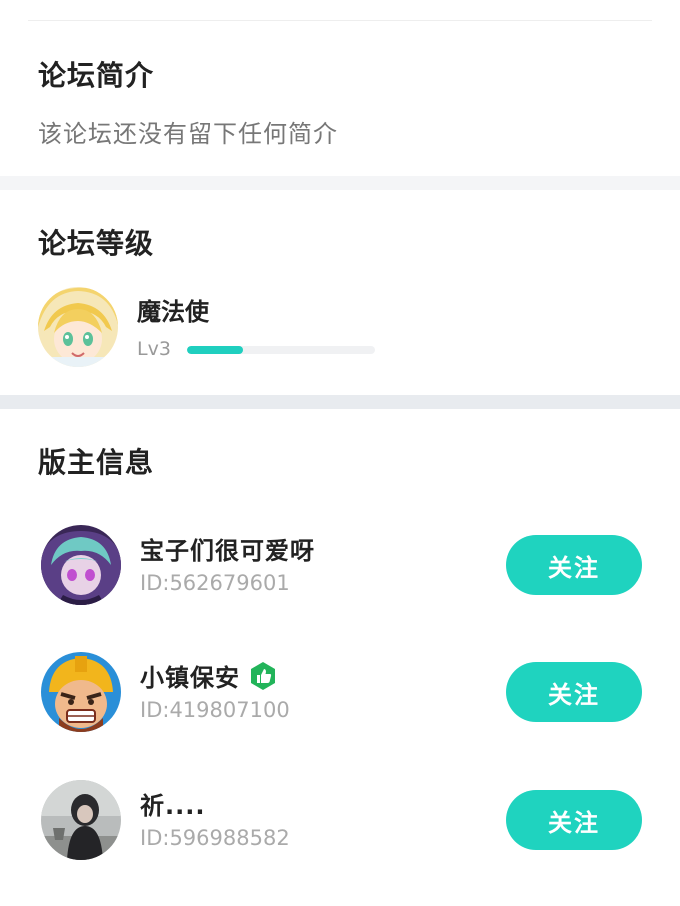 The width and height of the screenshot is (680, 906). What do you see at coordinates (340, 702) in the screenshot?
I see `moderator-row: 小镇保安 ID:419807100 关注` at bounding box center [340, 702].